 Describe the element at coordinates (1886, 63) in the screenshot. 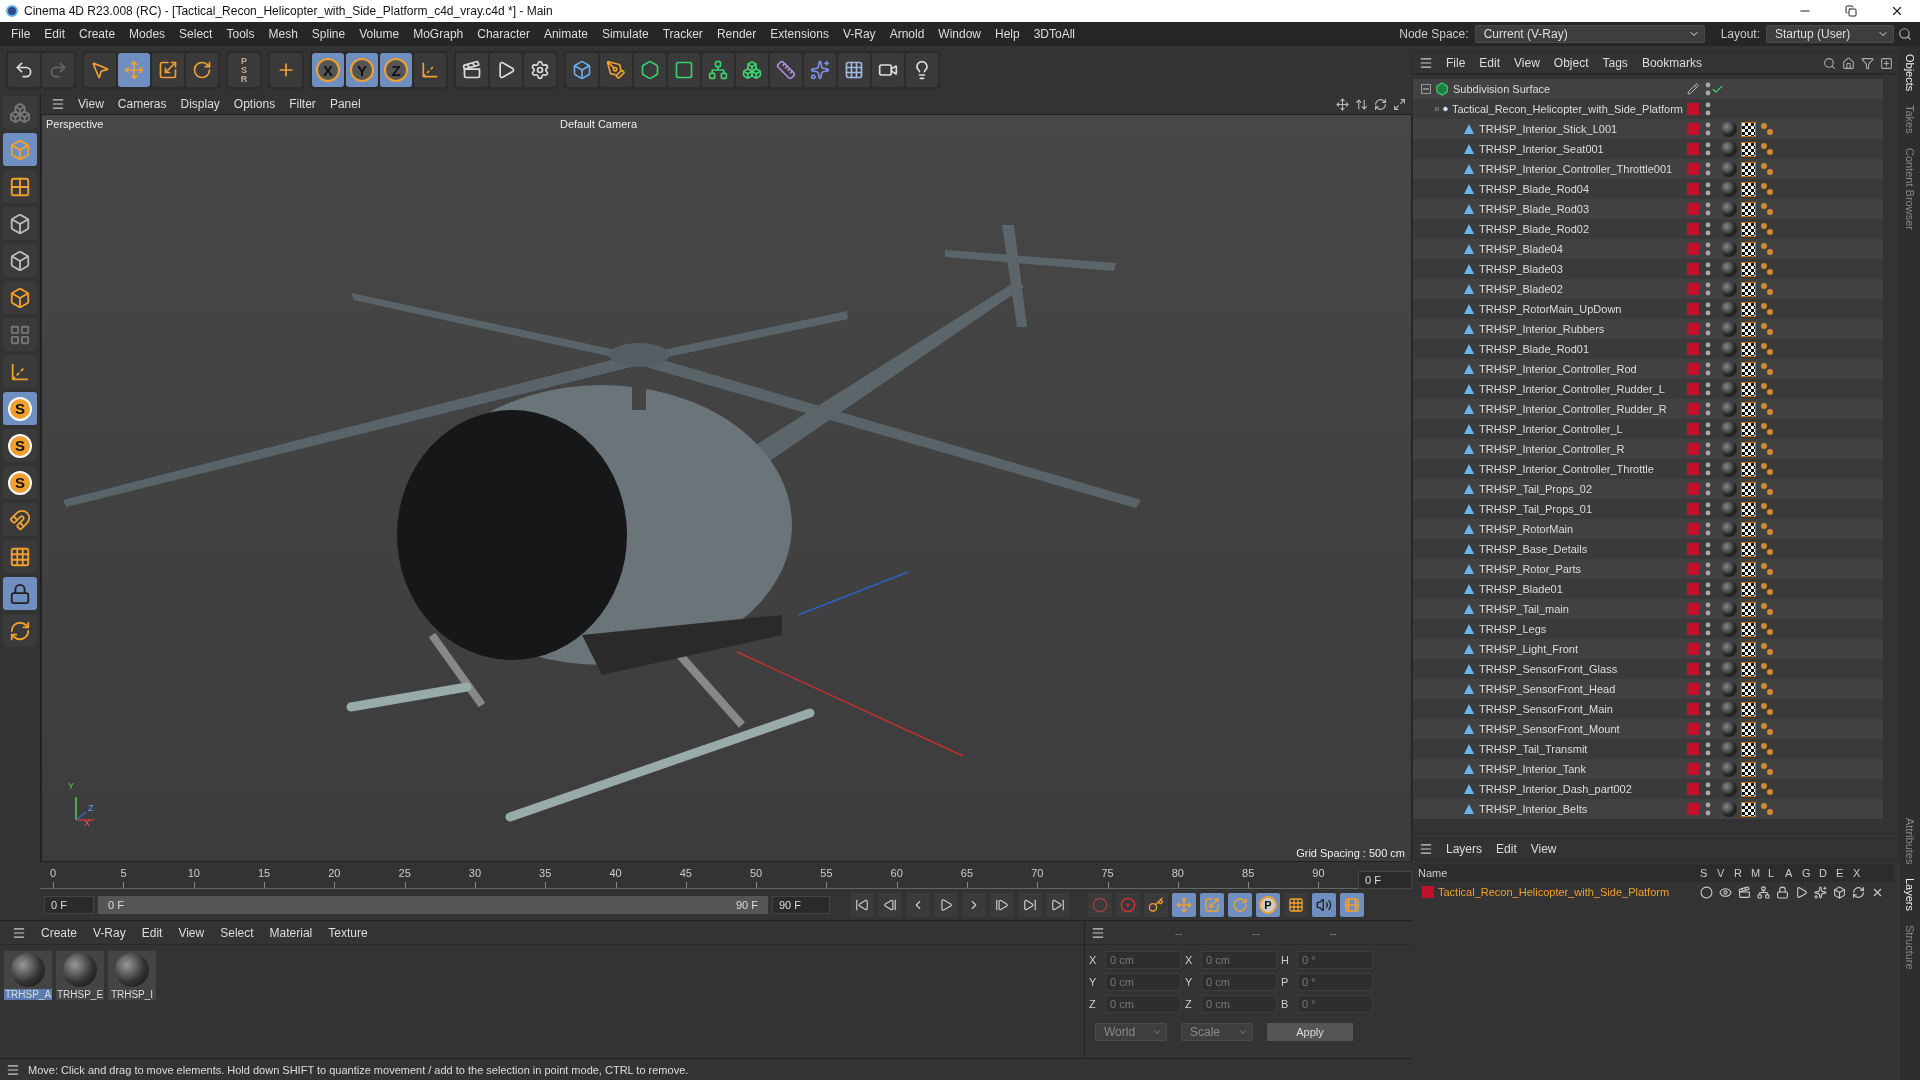

I see `add-icon` at that location.